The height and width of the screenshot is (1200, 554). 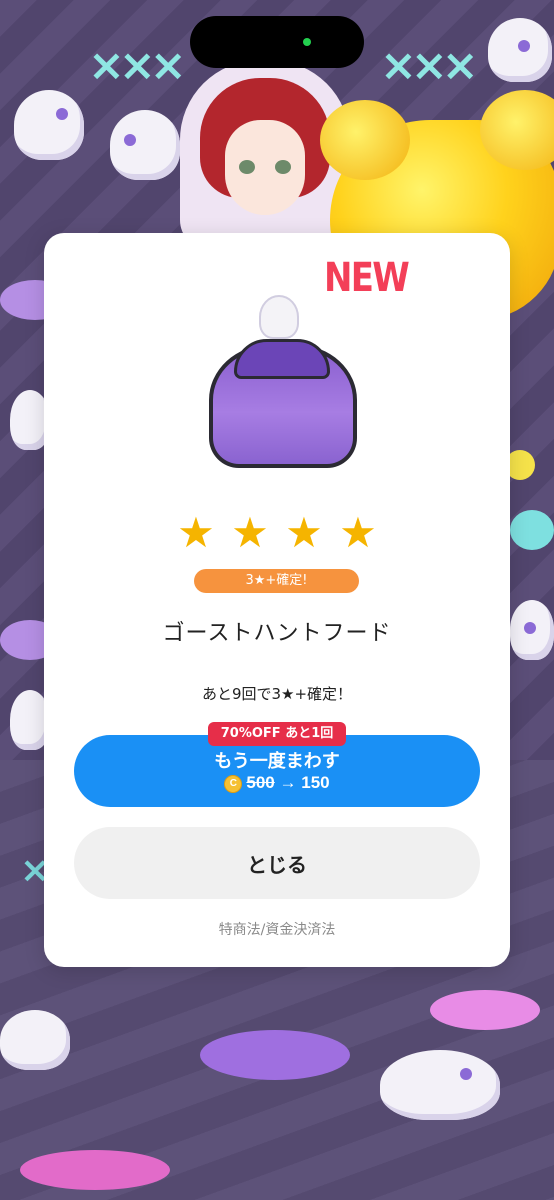 What do you see at coordinates (265, 160) in the screenshot?
I see `avatar-character` at bounding box center [265, 160].